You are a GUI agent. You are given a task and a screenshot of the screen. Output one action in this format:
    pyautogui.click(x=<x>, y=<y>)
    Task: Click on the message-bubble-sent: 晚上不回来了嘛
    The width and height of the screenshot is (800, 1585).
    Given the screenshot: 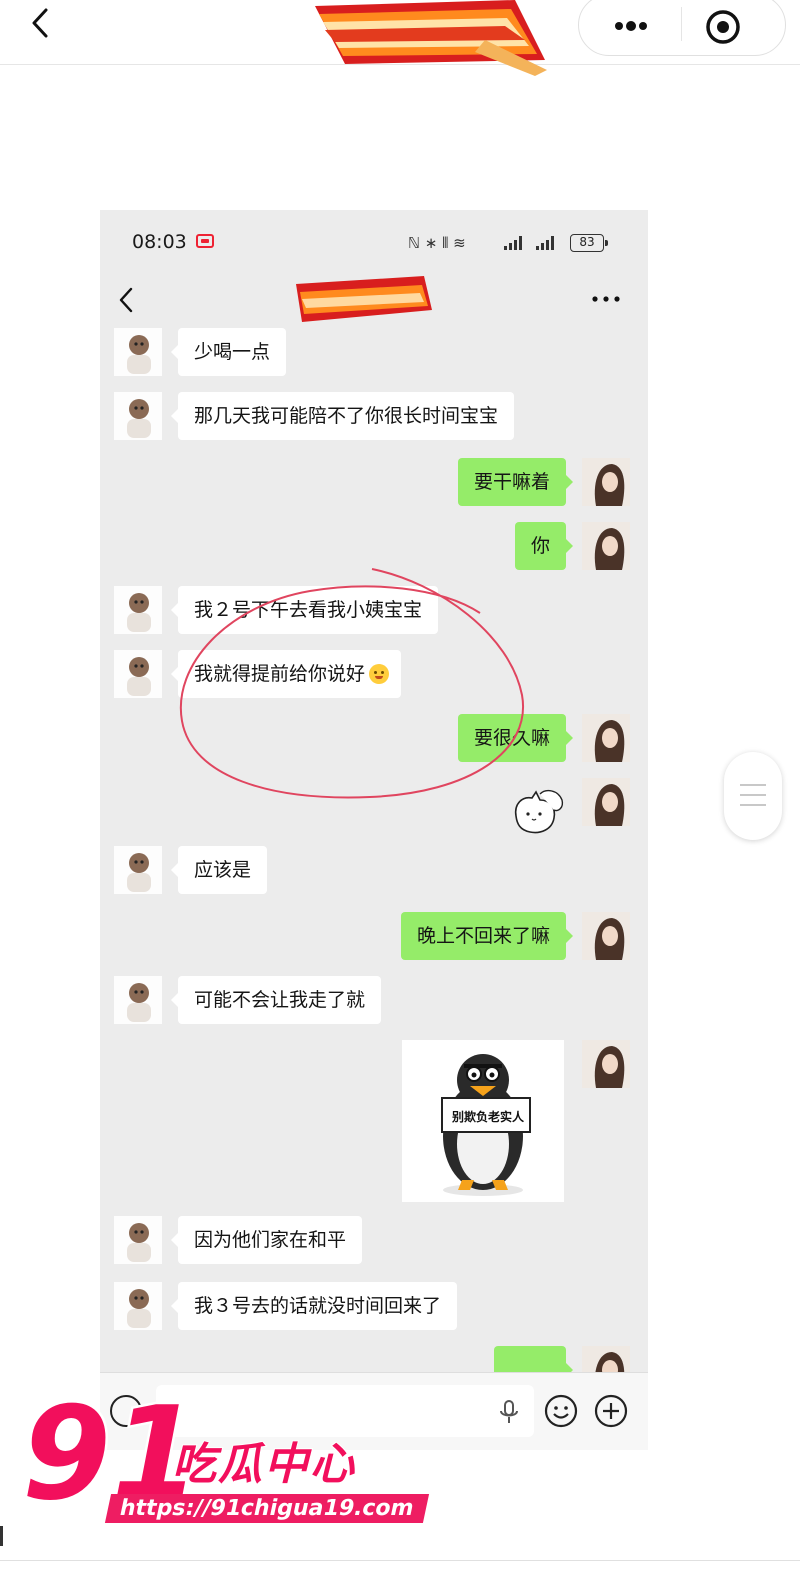 What is the action you would take?
    pyautogui.click(x=487, y=936)
    